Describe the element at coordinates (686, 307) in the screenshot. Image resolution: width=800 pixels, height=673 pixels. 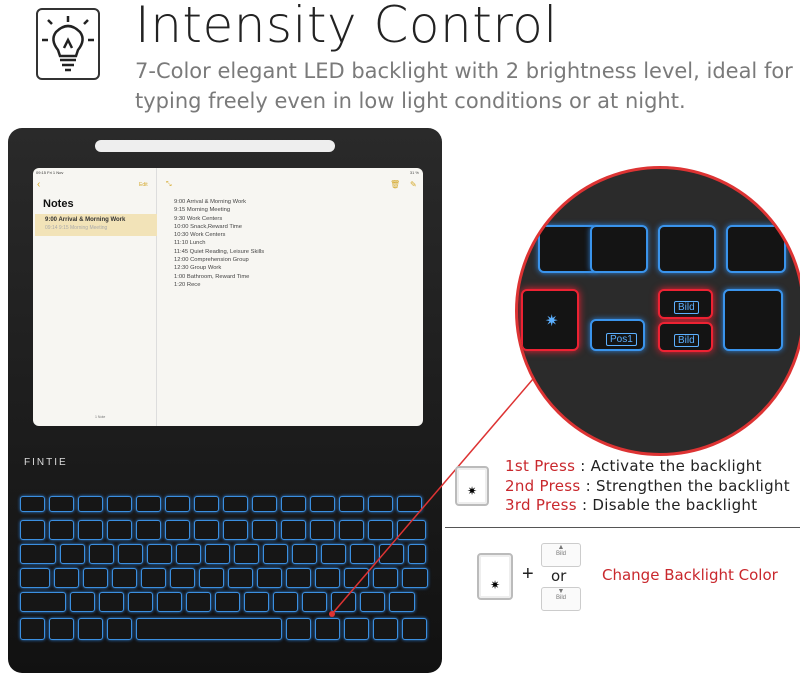
I see `bild-up-label: Bild` at that location.